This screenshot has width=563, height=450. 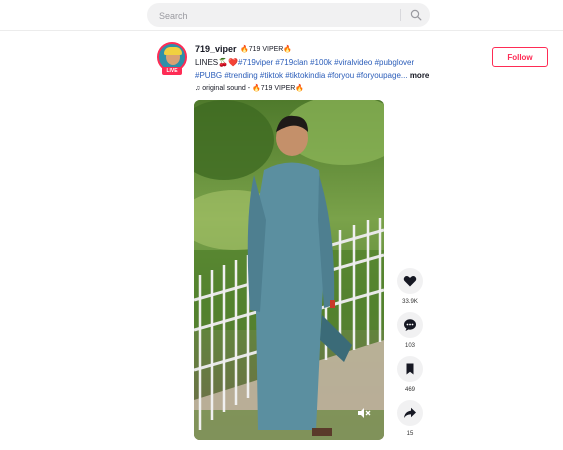 I want to click on share-button, so click(x=410, y=413).